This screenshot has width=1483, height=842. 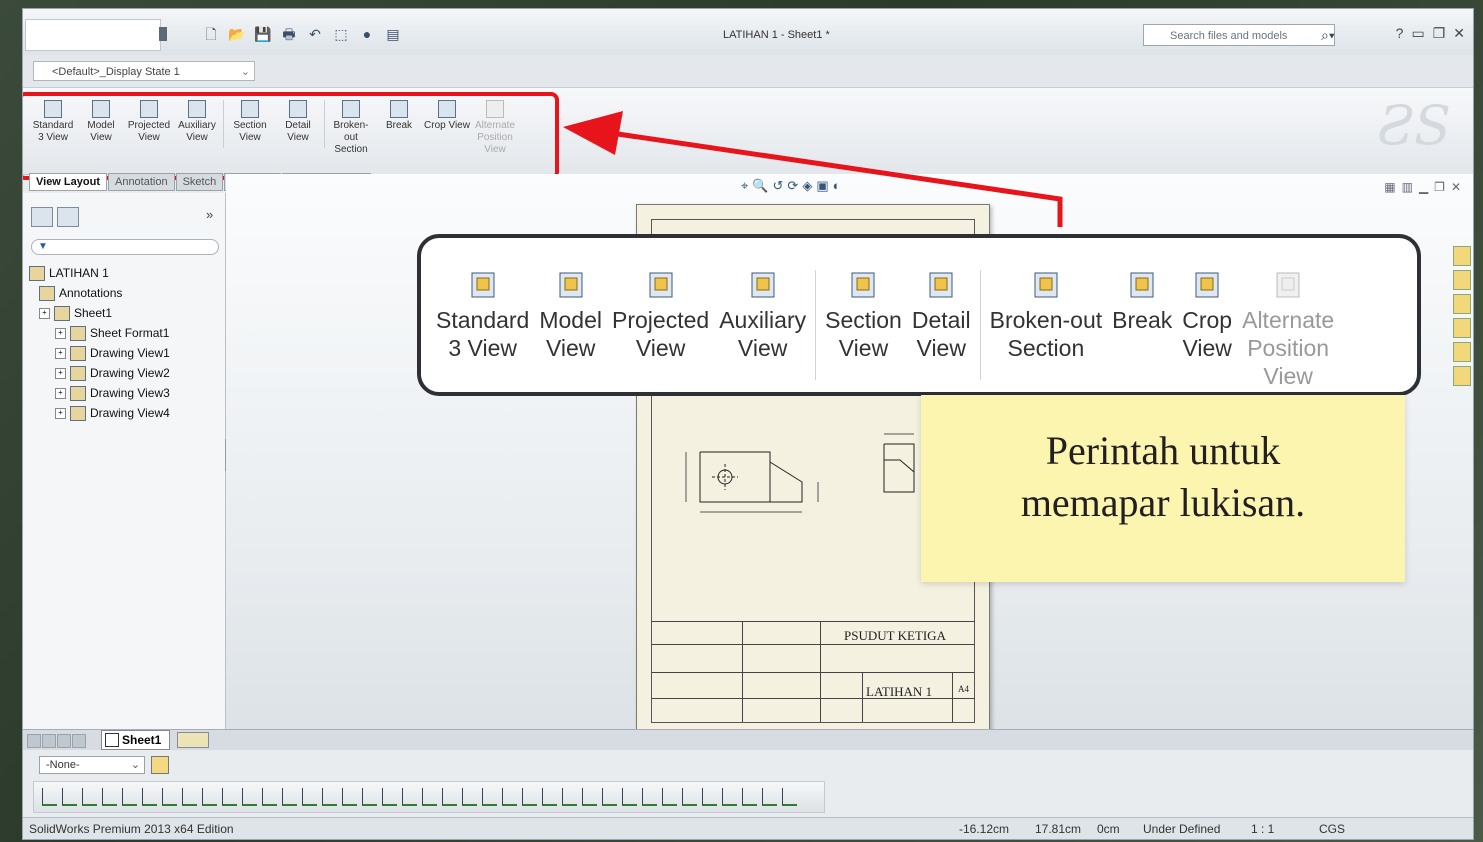 I want to click on status-units: CGS, so click(x=1332, y=829).